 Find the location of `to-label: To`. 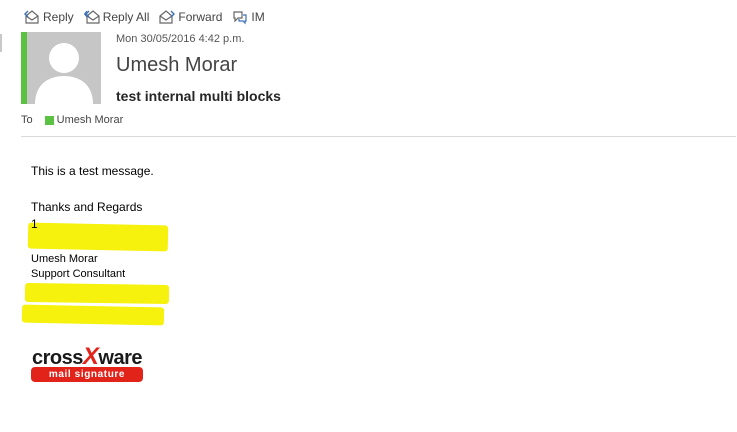

to-label: To is located at coordinates (27, 120).